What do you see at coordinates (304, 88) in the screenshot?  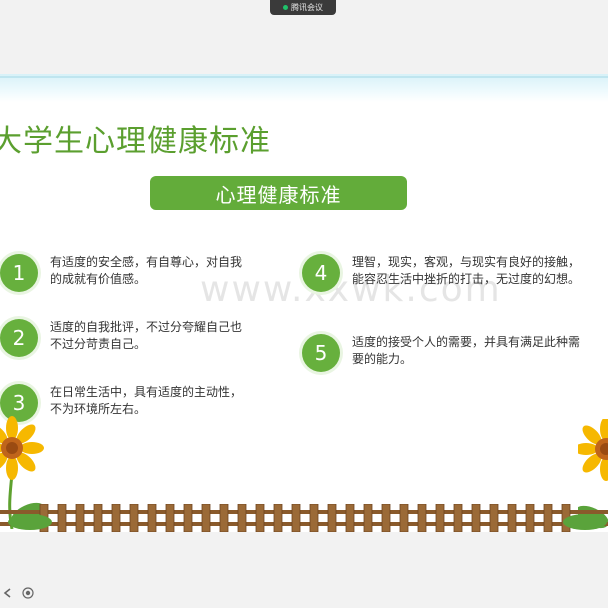 I see `slide-header-band` at bounding box center [304, 88].